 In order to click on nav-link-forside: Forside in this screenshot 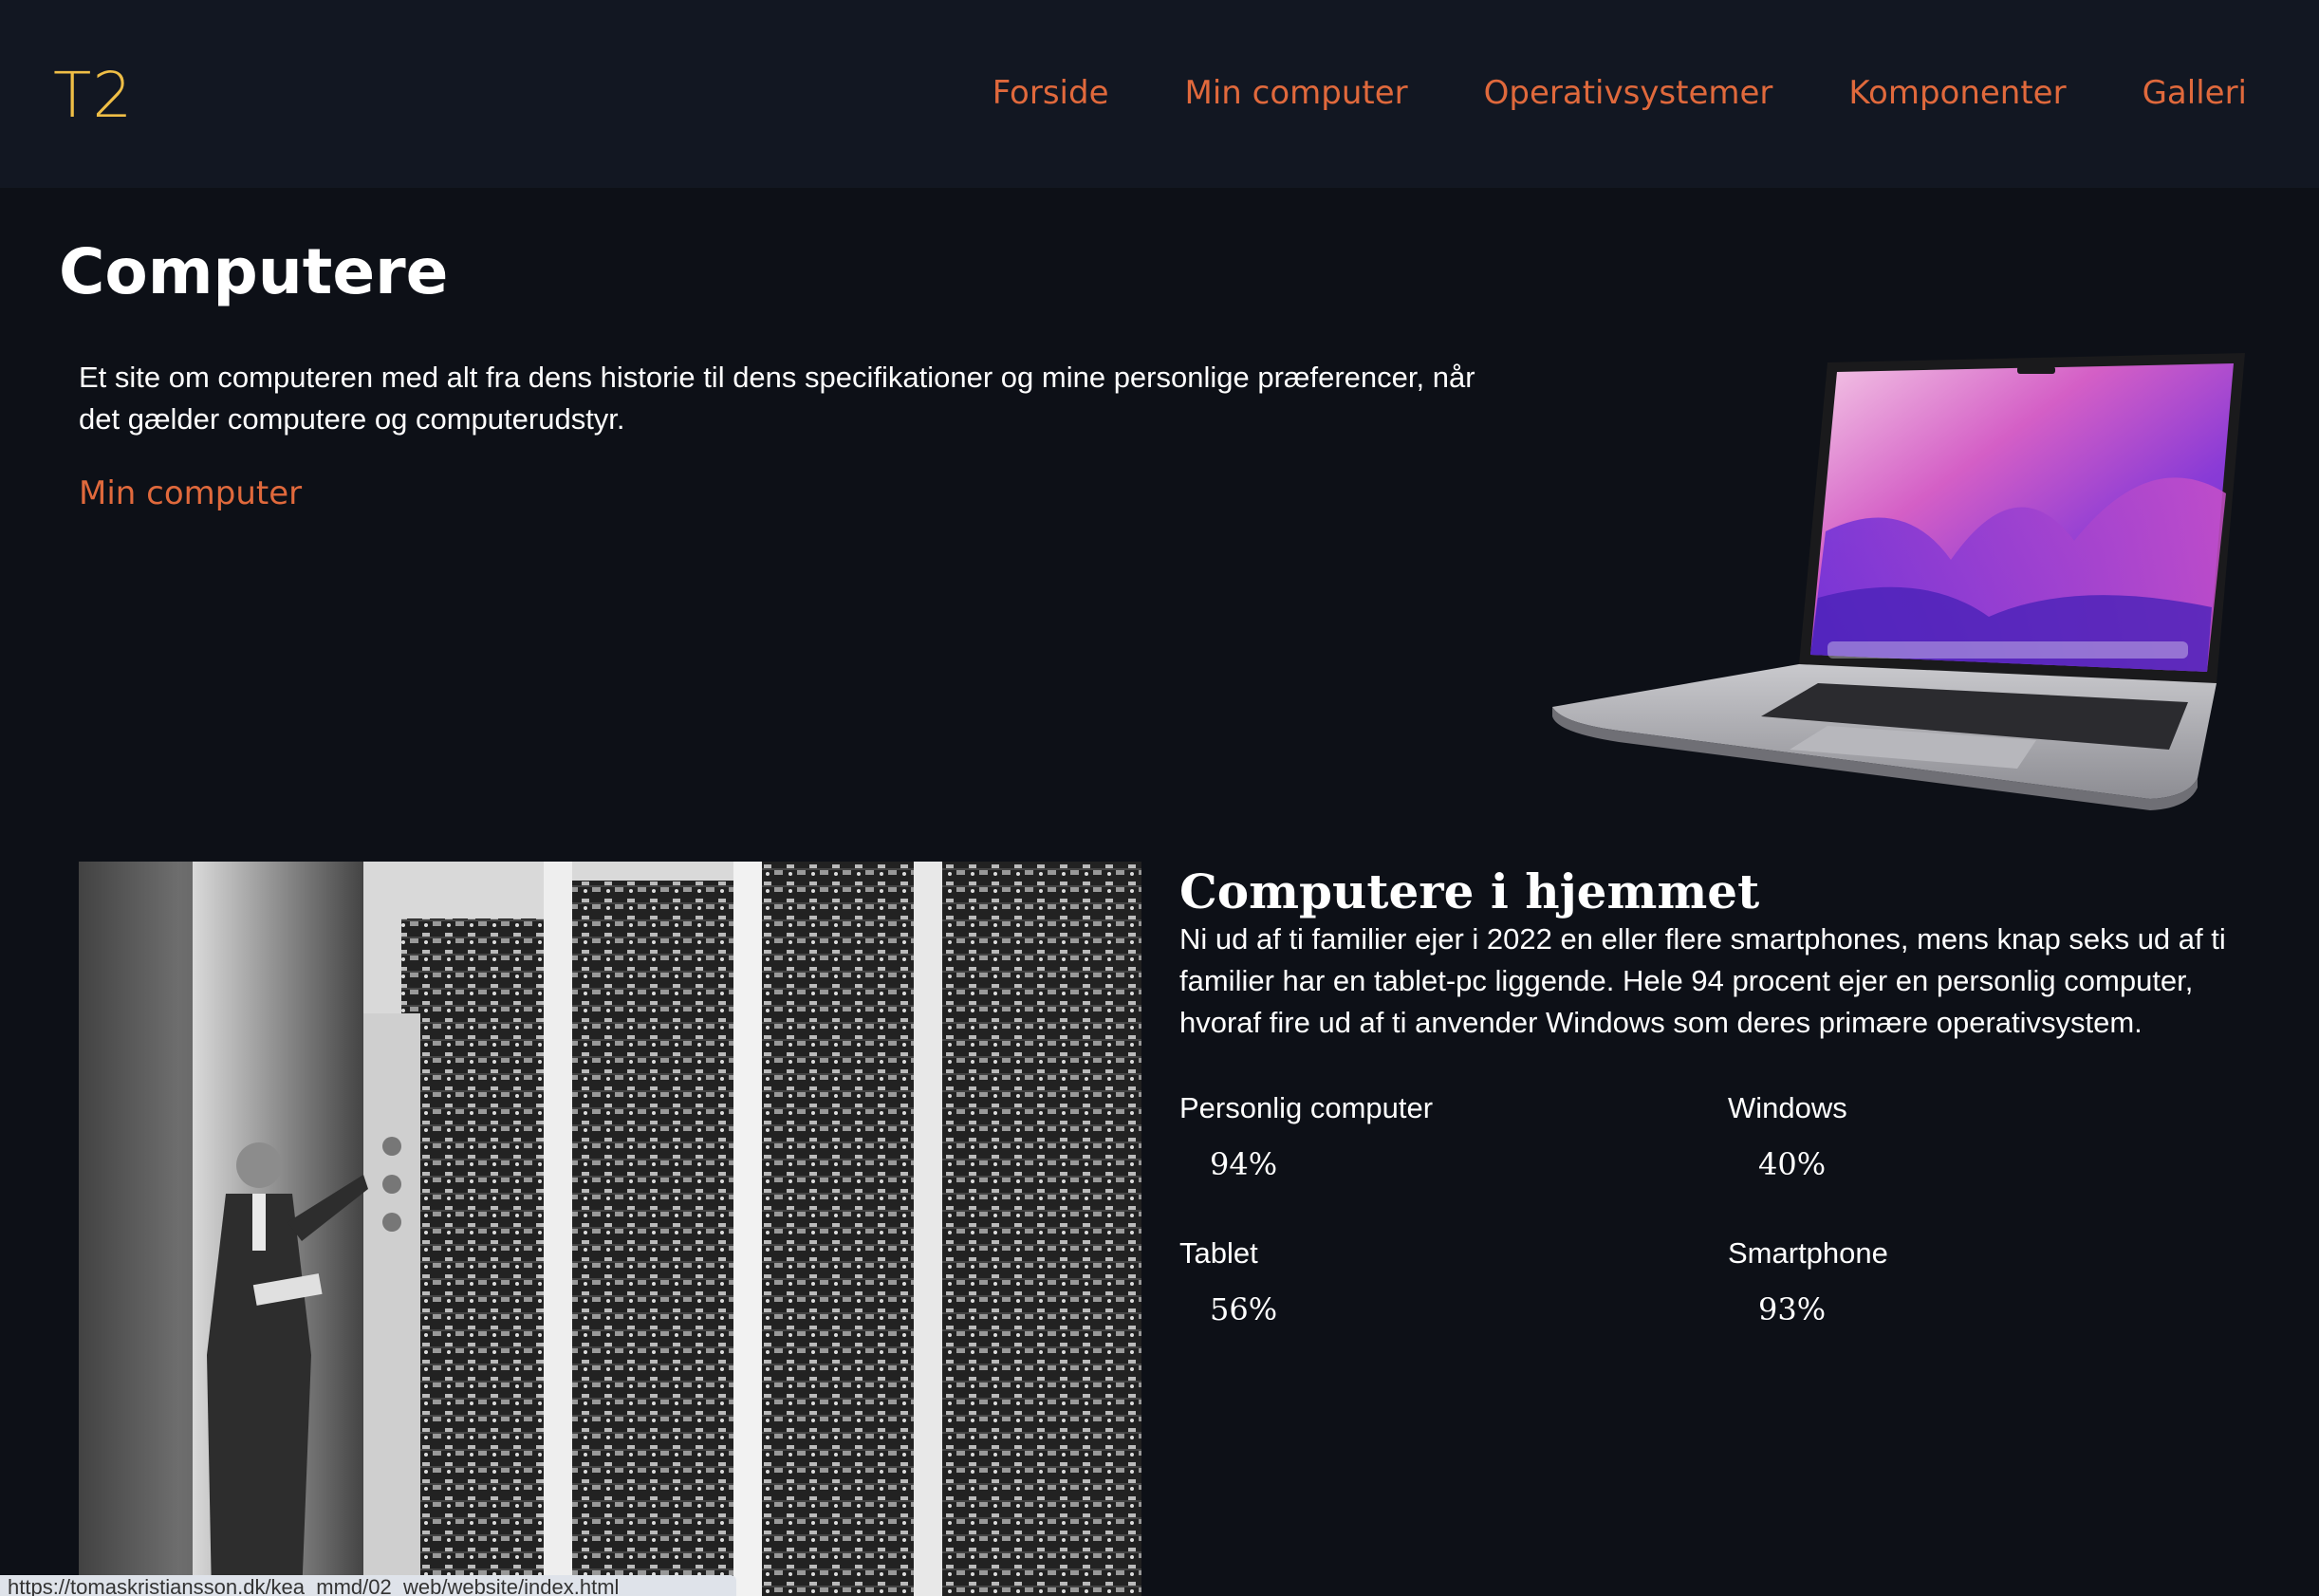, I will do `click(1051, 93)`.